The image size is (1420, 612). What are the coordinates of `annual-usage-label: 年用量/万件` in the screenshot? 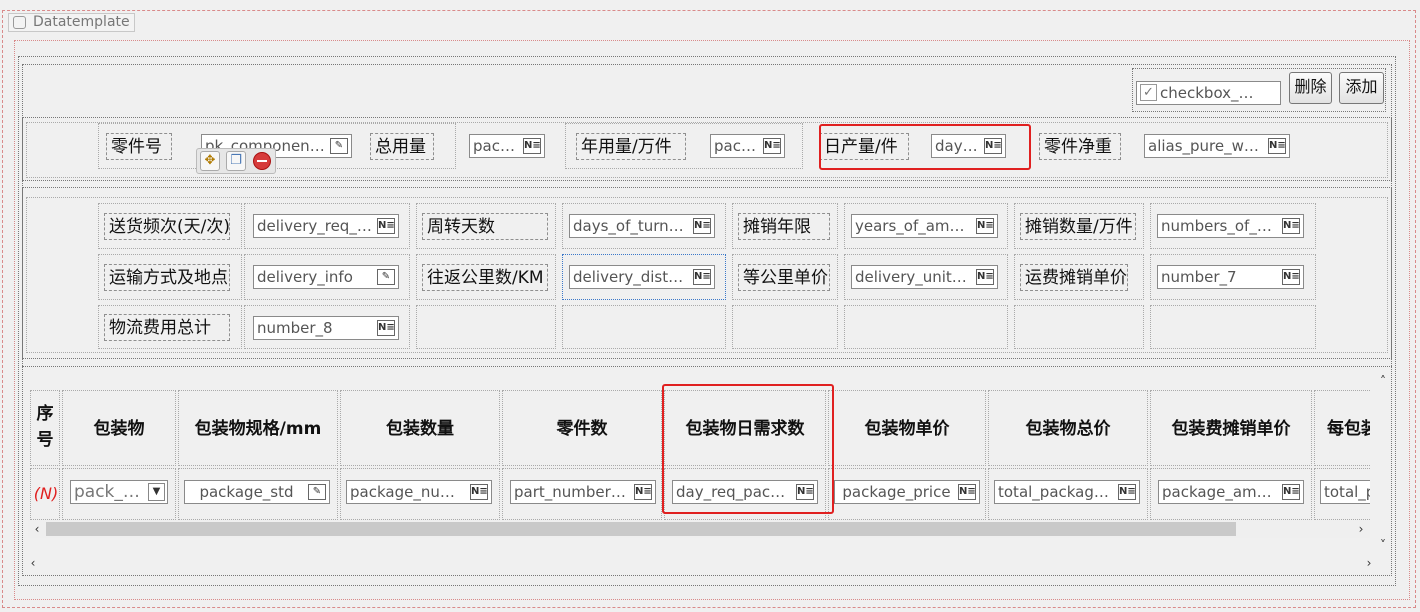 It's located at (631, 146).